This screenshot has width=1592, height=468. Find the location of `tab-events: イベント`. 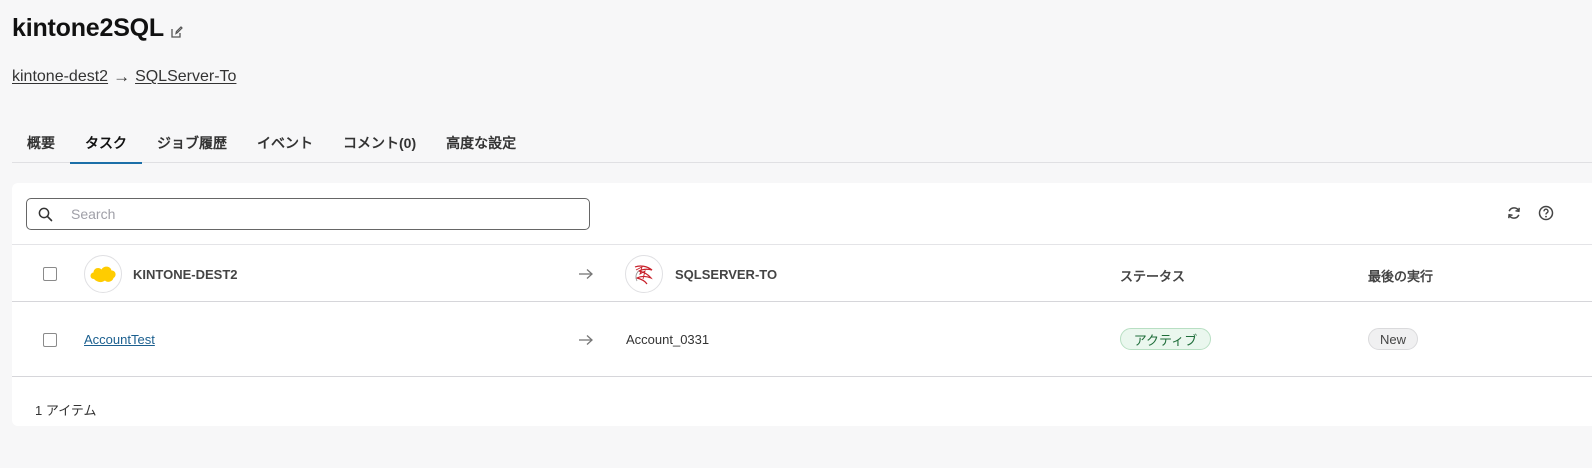

tab-events: イベント is located at coordinates (285, 143).